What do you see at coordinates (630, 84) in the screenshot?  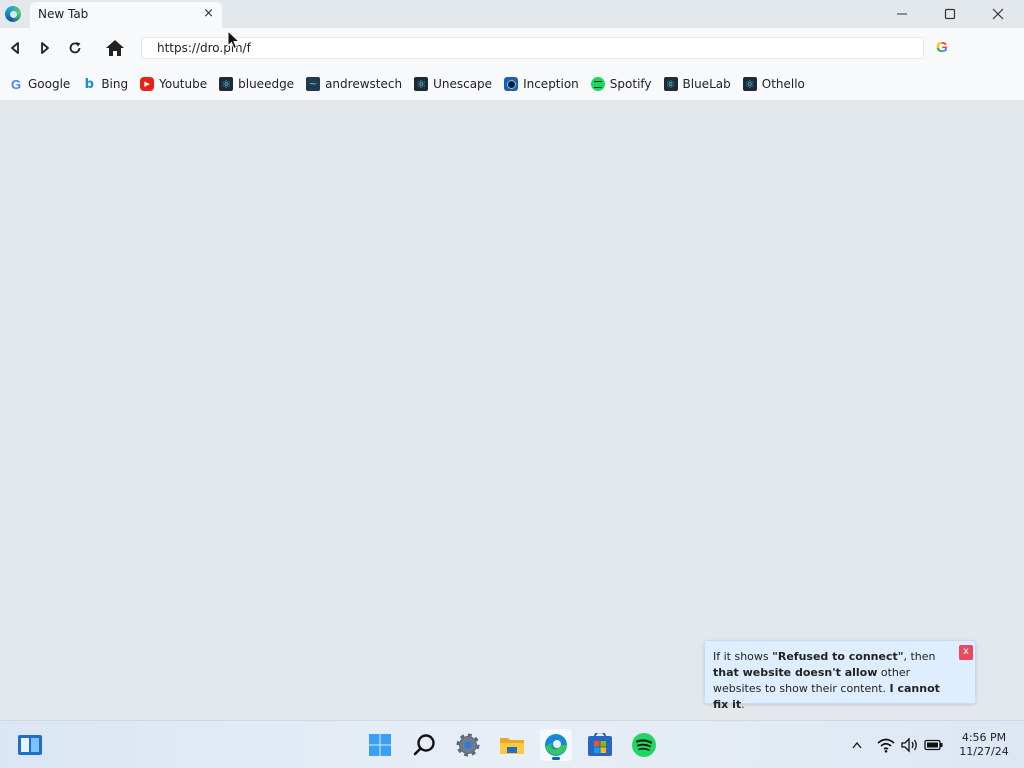 I see `bookmark-label: Spotify` at bounding box center [630, 84].